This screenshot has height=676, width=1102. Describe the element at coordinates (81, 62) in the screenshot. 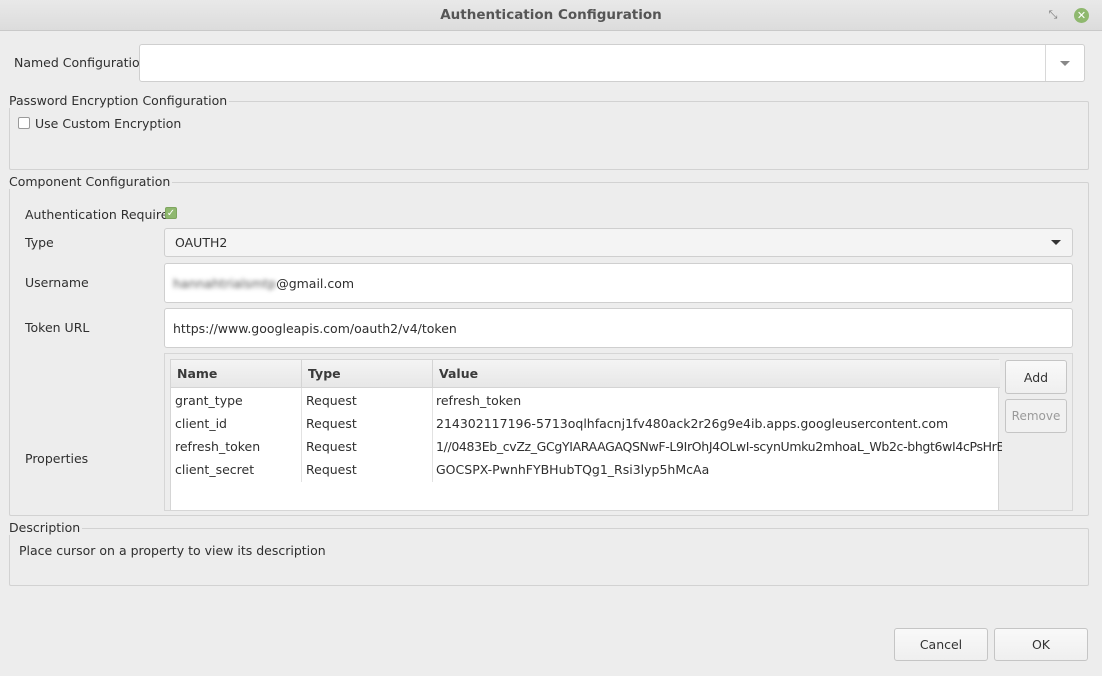

I see `named-config-label: Named Configuration` at that location.